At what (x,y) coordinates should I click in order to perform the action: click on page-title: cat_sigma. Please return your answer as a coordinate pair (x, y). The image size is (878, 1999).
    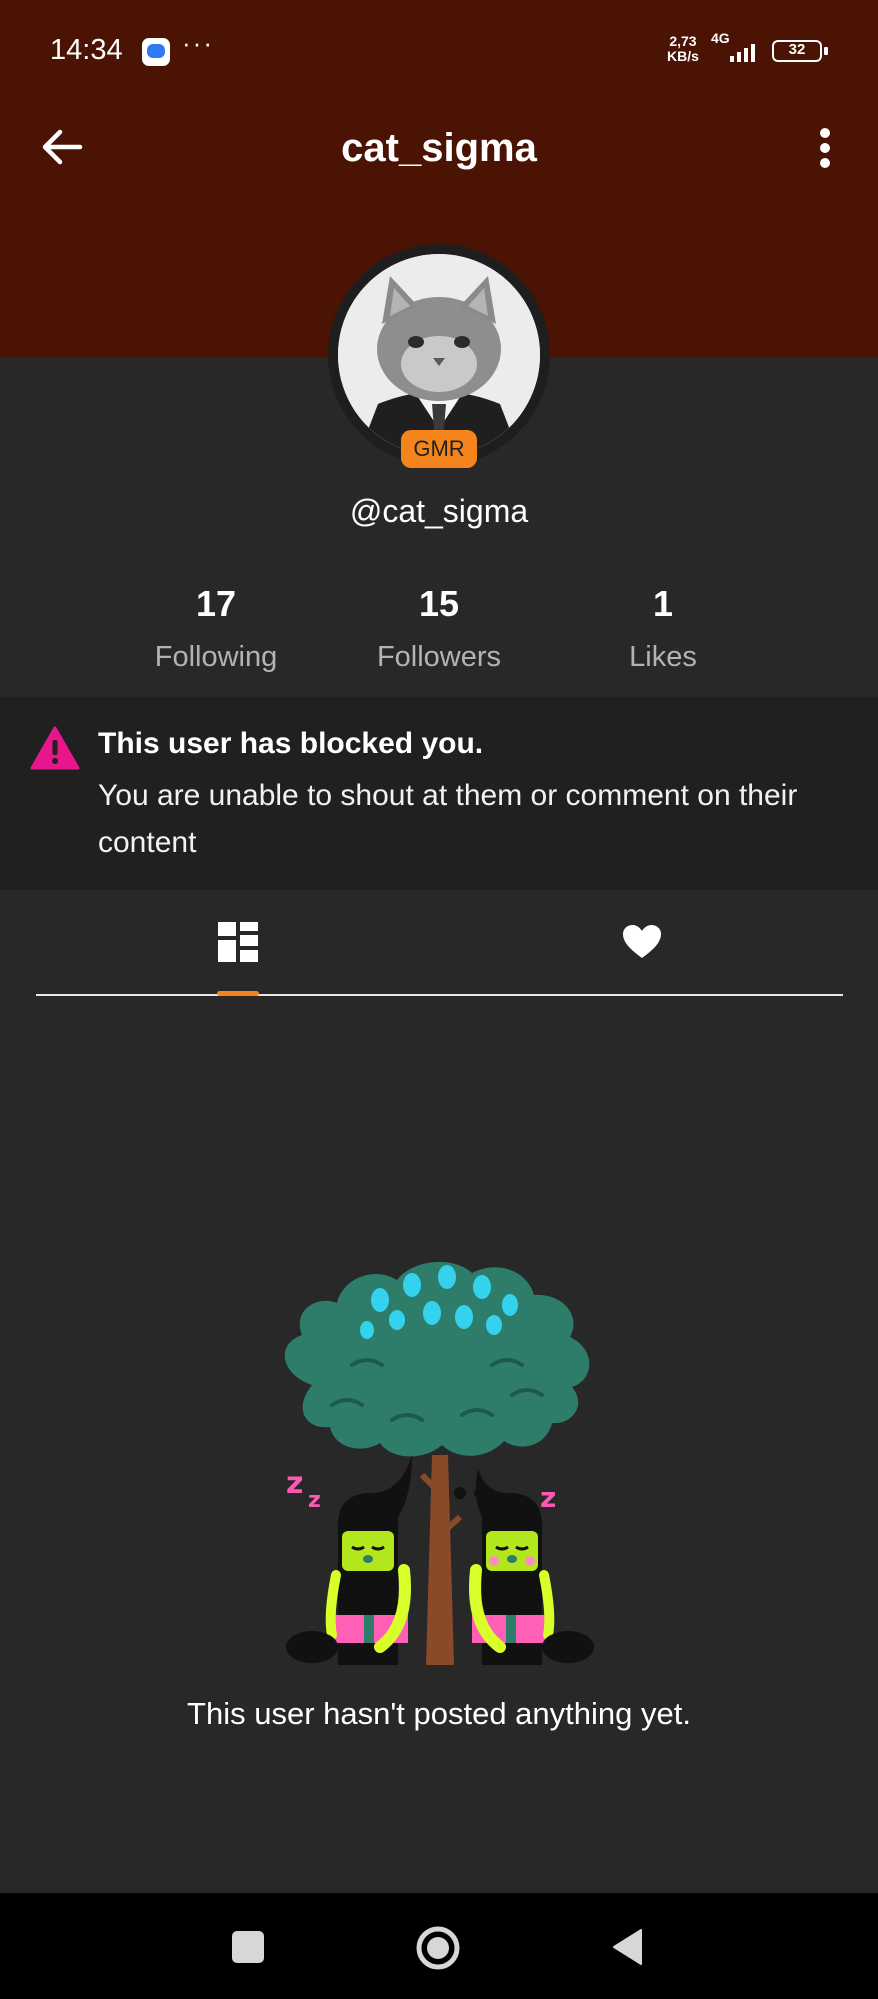
    Looking at the image, I should click on (439, 148).